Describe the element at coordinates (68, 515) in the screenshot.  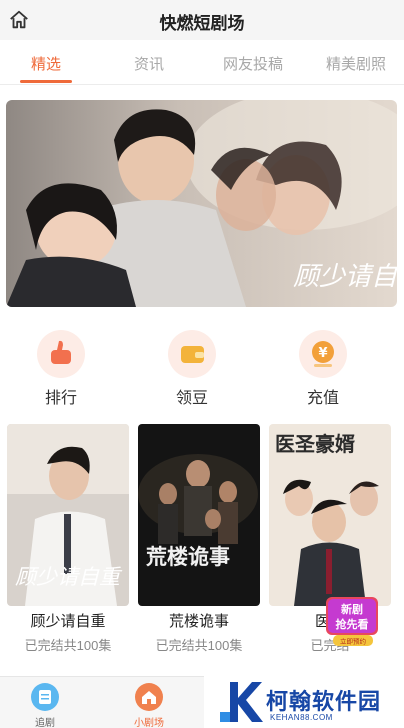
I see `drama-poster: 顾少请自重` at that location.